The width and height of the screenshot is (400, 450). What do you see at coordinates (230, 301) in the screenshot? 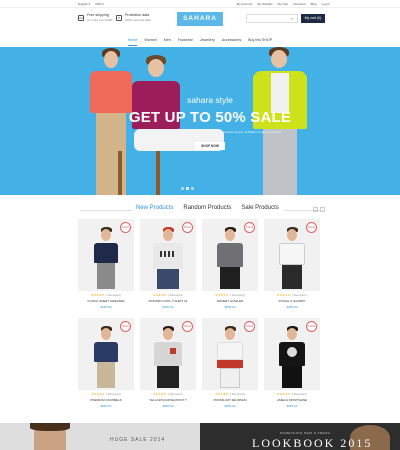
I see `product-name: DONEET HOWLER` at bounding box center [230, 301].